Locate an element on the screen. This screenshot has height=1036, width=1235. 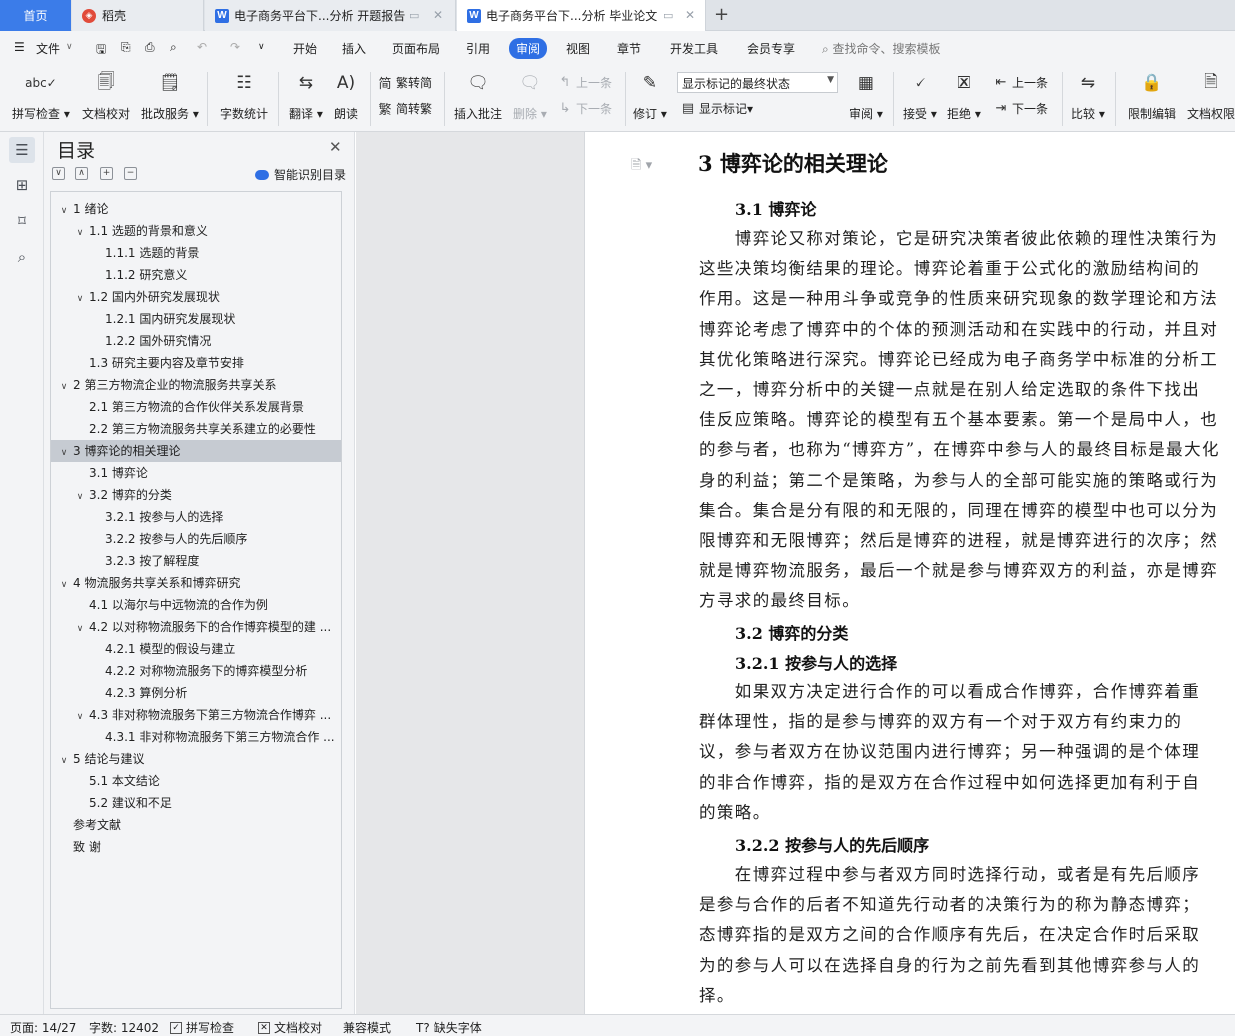
tab-home: 首页 is located at coordinates (35, 15).